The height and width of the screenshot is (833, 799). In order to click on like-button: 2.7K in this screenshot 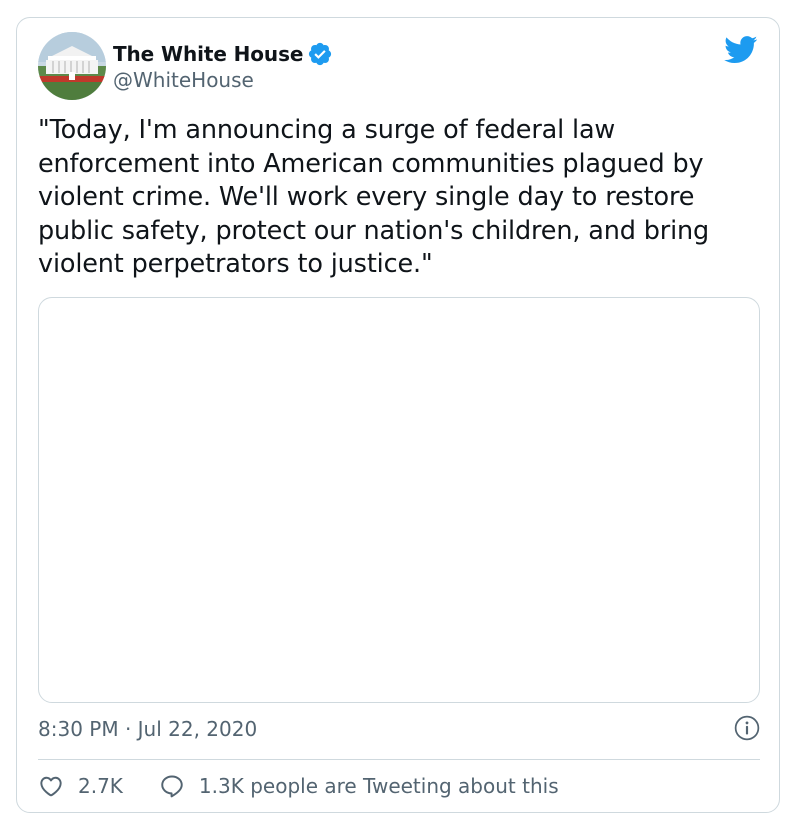, I will do `click(80, 786)`.